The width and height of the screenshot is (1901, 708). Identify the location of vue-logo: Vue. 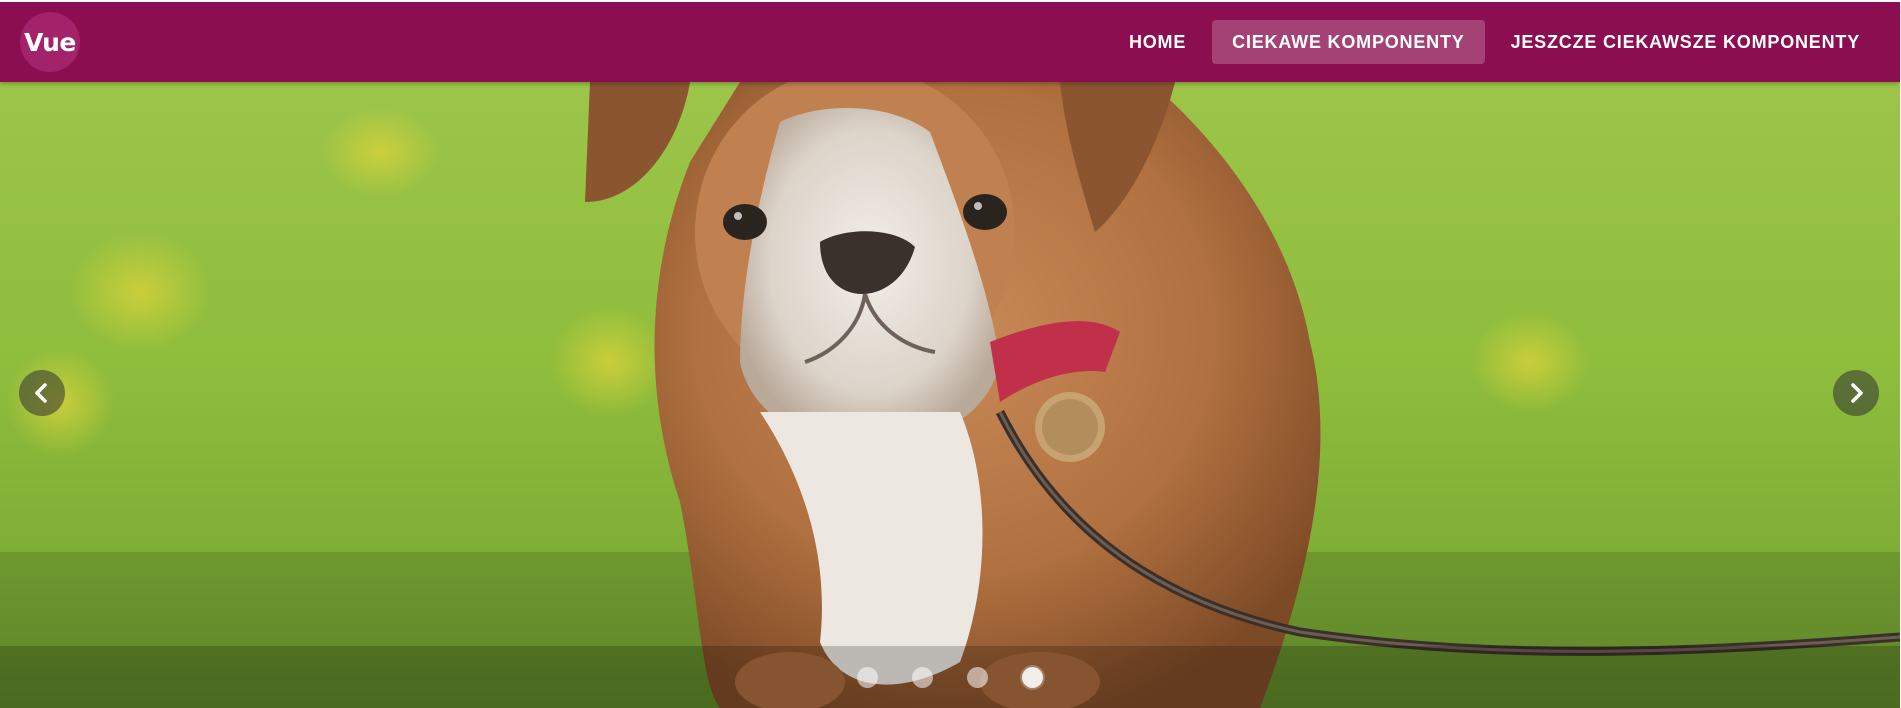
(50, 42).